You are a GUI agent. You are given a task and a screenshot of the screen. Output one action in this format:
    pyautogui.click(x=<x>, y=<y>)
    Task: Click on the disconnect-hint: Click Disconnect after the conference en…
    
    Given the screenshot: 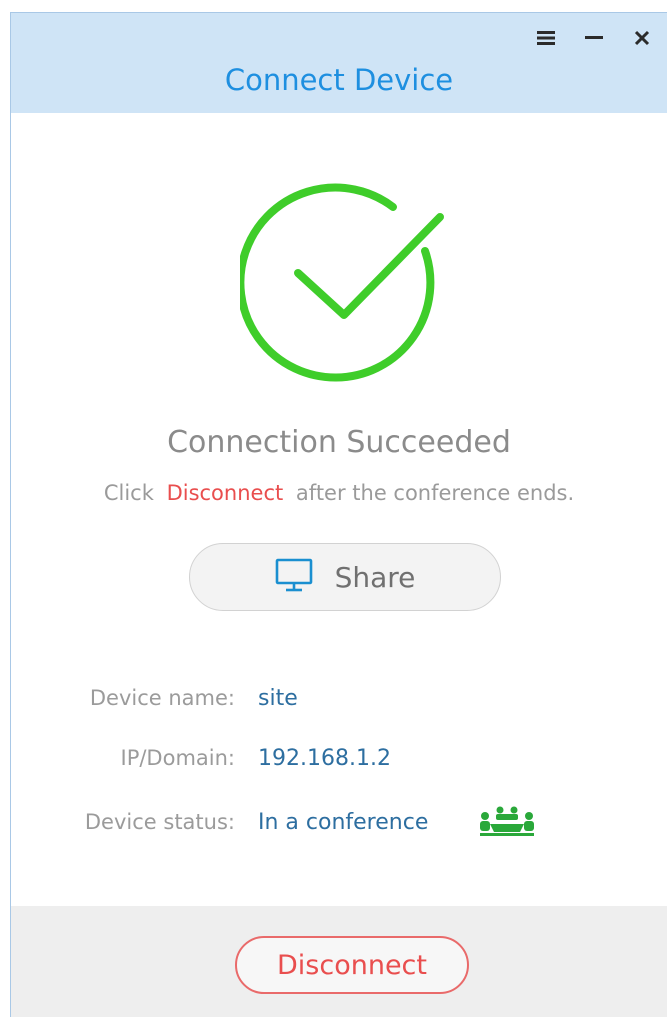 What is the action you would take?
    pyautogui.click(x=339, y=493)
    